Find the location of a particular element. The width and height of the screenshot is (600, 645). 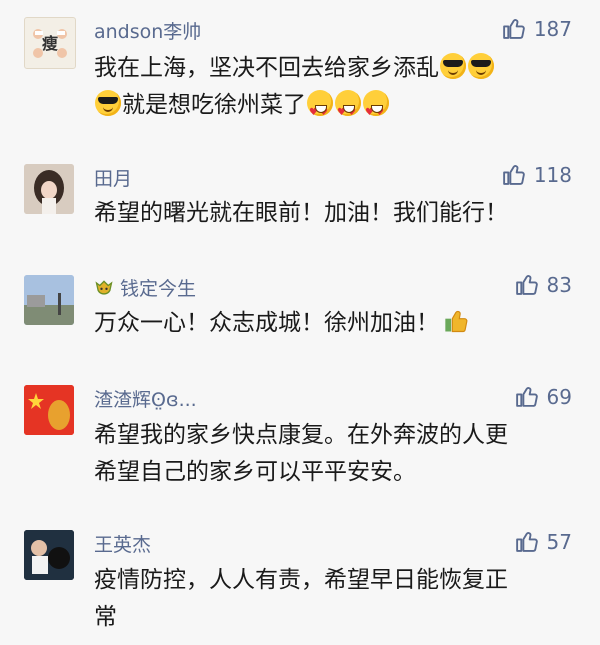

like-count: 187 is located at coordinates (552, 28).